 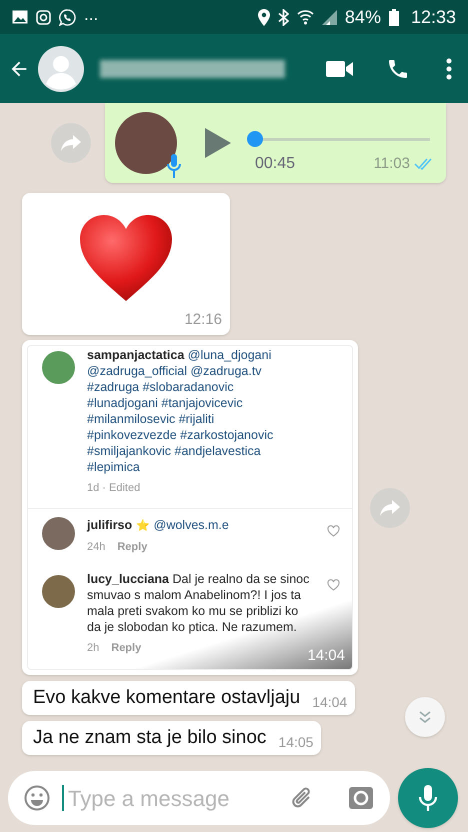 What do you see at coordinates (43, 17) in the screenshot?
I see `camera-outline-icon` at bounding box center [43, 17].